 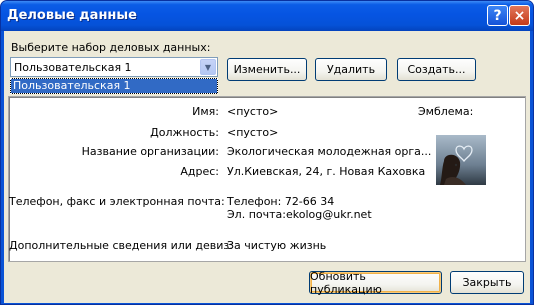 What do you see at coordinates (208, 67) in the screenshot?
I see `chevron-down-icon: ▼` at bounding box center [208, 67].